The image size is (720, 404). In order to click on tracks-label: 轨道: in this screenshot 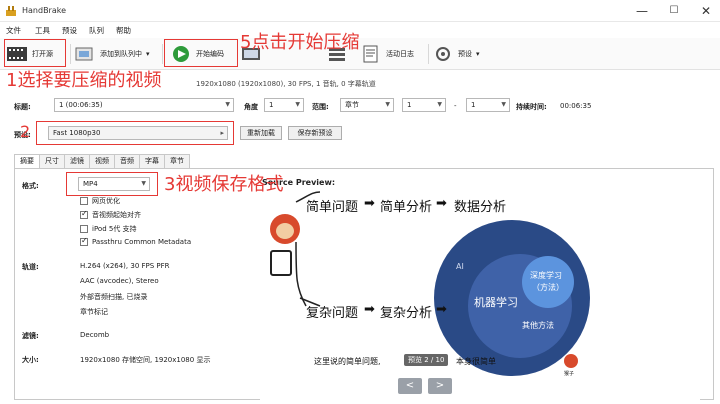, I will do `click(30, 267)`.